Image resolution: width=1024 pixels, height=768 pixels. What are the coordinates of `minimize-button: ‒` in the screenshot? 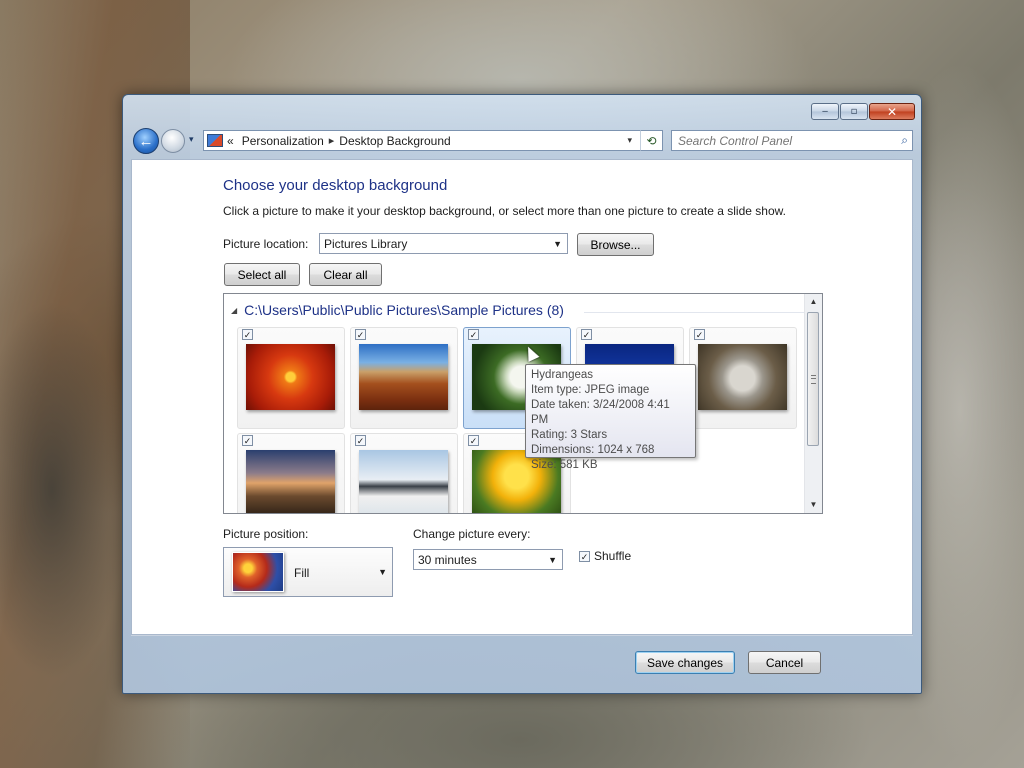 It's located at (825, 111).